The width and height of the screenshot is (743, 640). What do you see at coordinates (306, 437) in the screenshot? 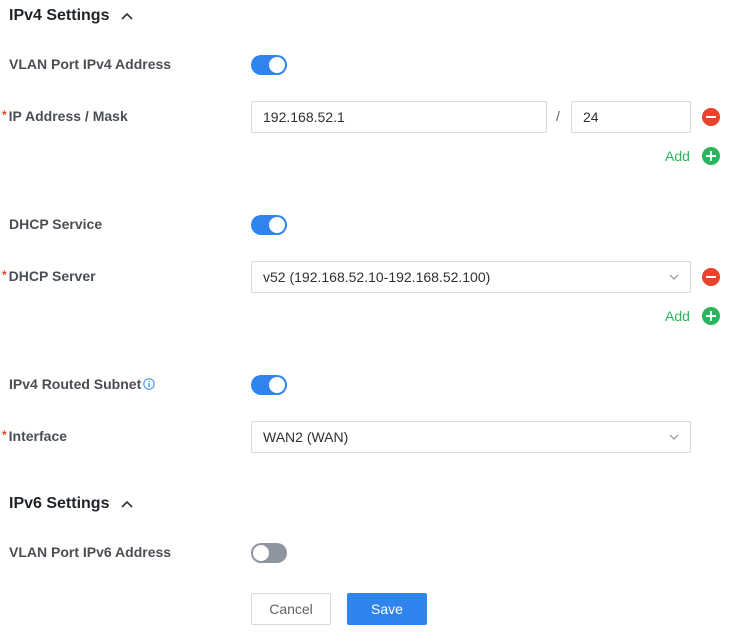
I see `interface-selected-value: WAN2 (WAN)` at bounding box center [306, 437].